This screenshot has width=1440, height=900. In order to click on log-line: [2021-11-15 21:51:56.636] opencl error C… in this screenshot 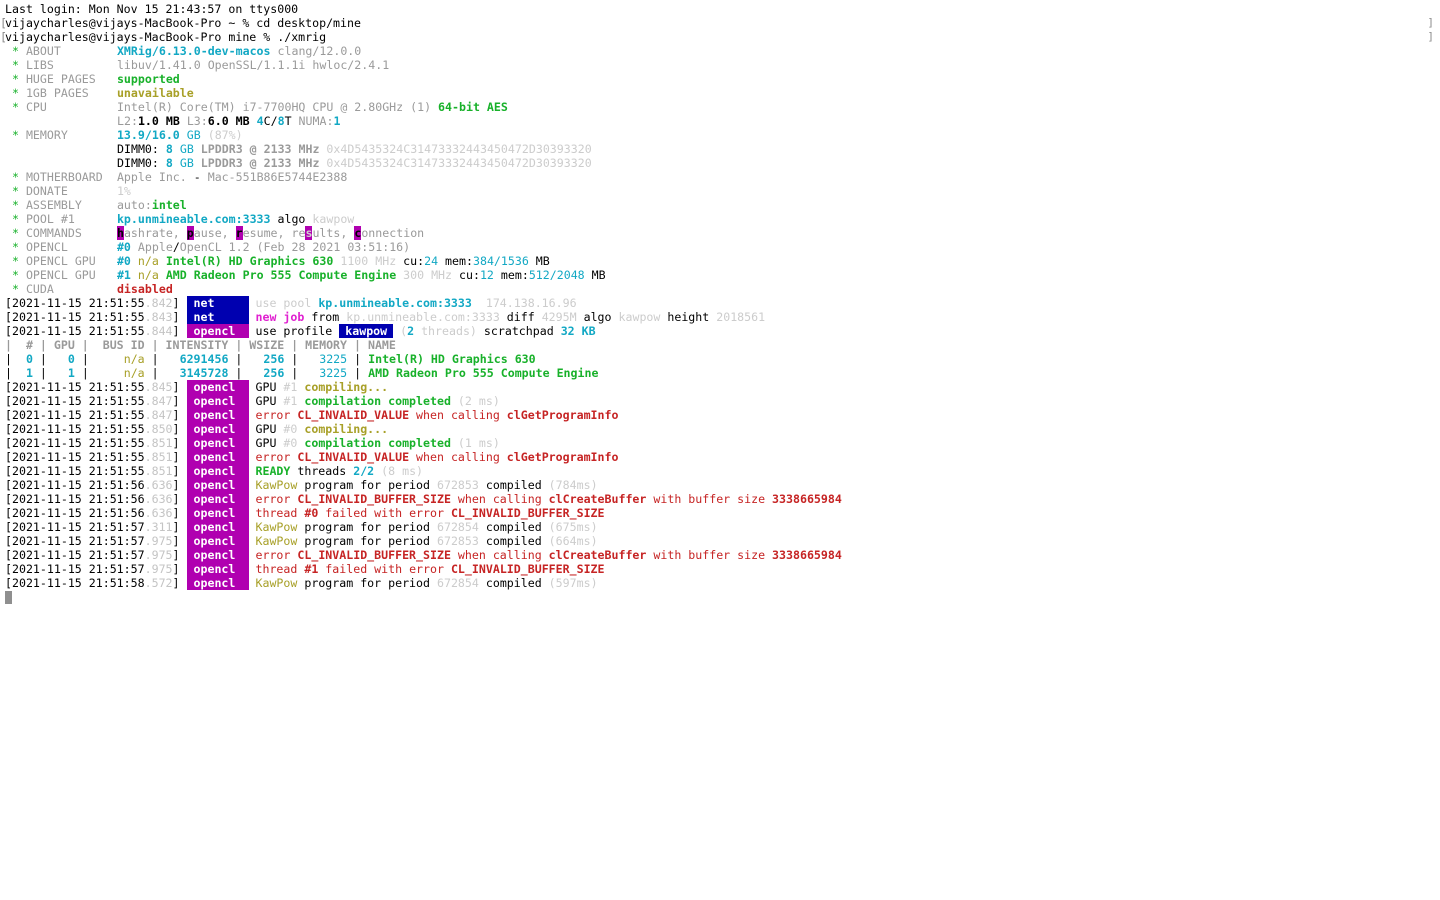, I will do `click(423, 499)`.